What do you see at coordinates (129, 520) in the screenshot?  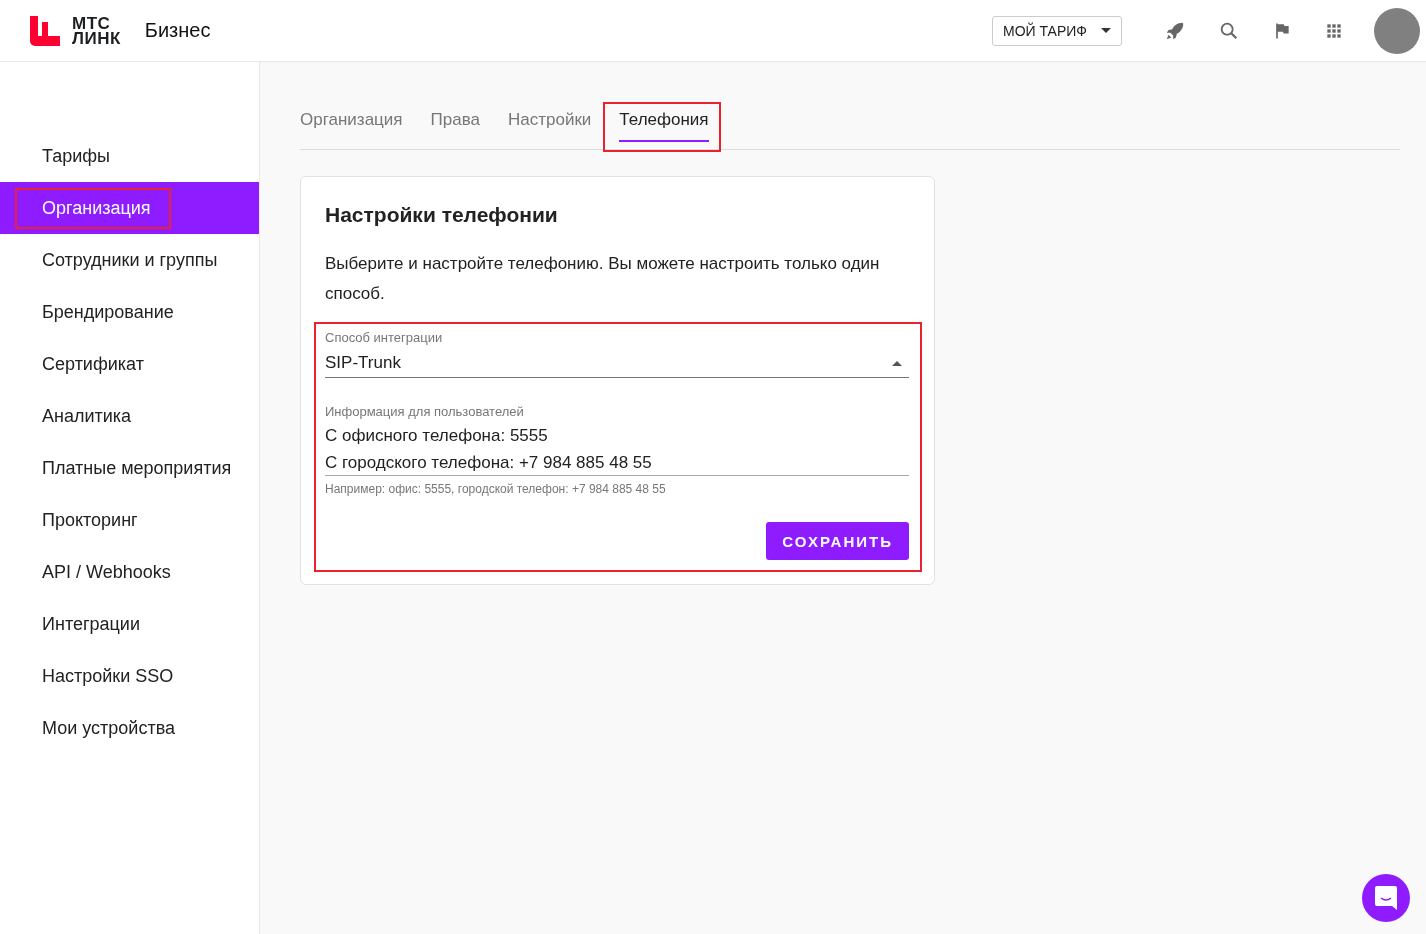 I see `sidebar-item: Прокторинг` at bounding box center [129, 520].